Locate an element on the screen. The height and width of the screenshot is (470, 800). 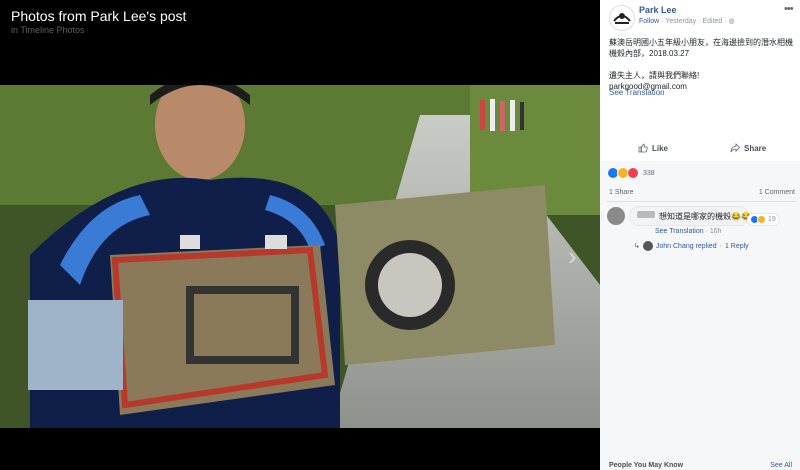
share-count: 1 Share is located at coordinates (621, 192).